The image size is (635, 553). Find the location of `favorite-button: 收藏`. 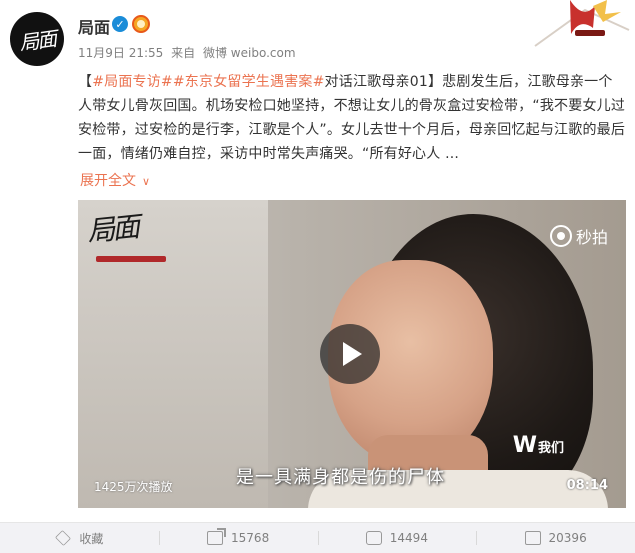

favorite-button: 收藏 is located at coordinates (79, 538).